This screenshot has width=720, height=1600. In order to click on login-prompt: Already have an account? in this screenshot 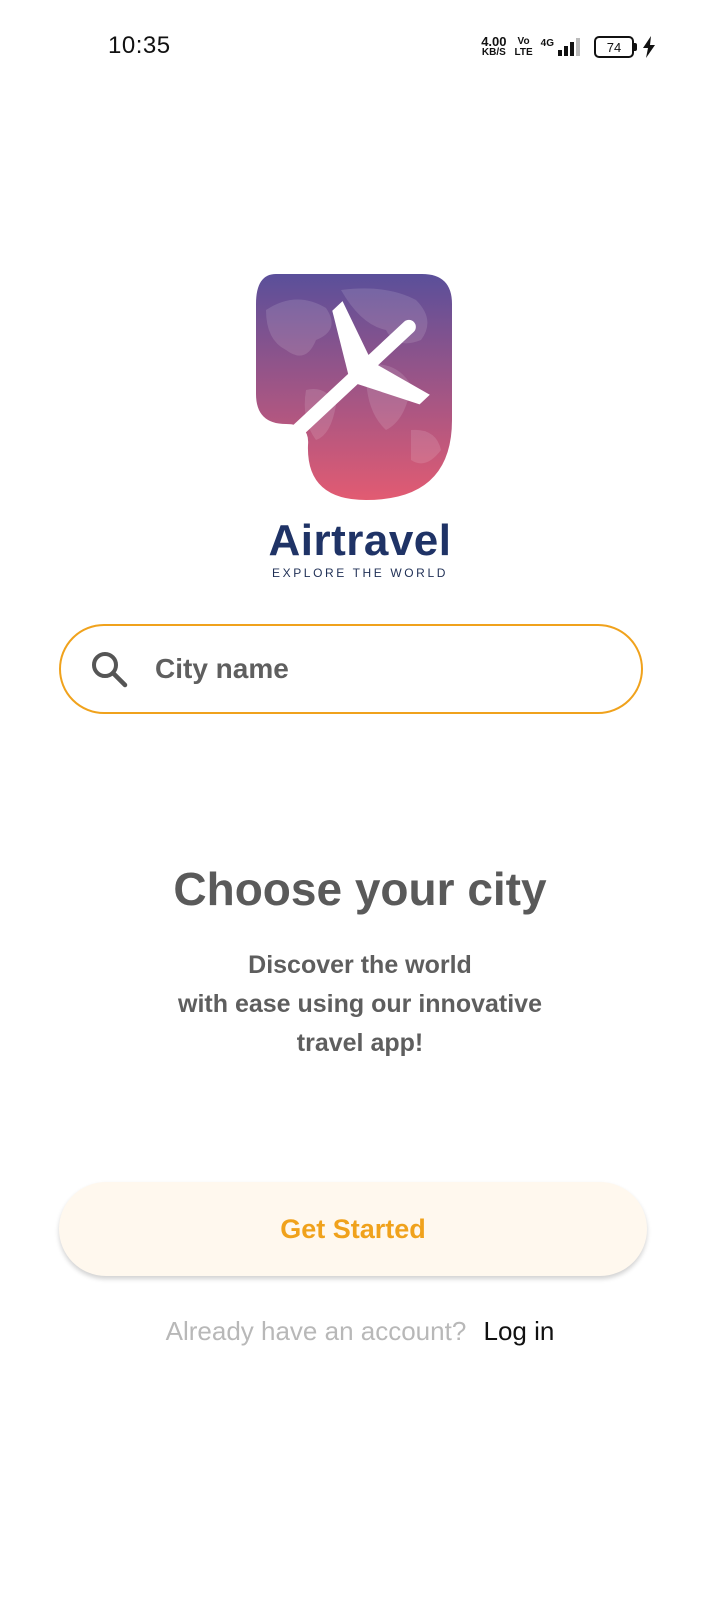, I will do `click(316, 1331)`.